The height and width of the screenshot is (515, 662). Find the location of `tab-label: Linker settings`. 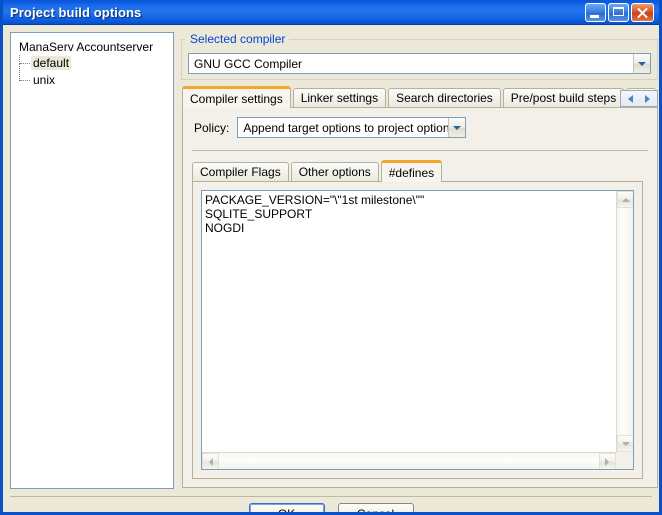

tab-label: Linker settings is located at coordinates (339, 98).